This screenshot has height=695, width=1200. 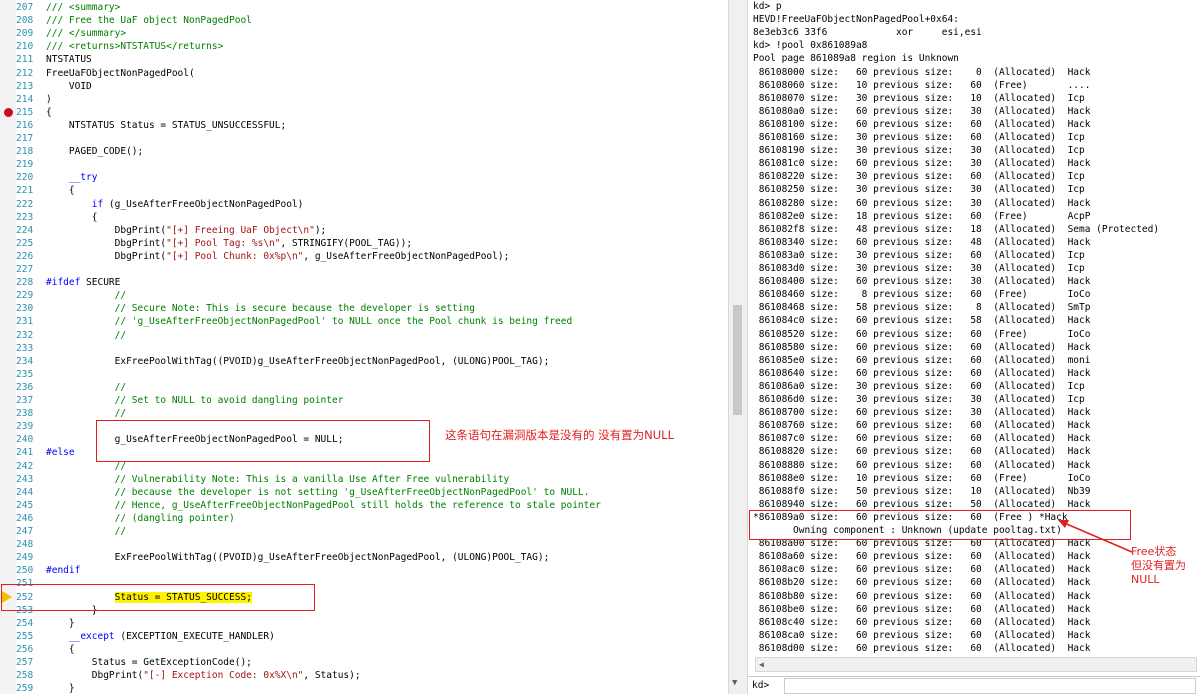 I want to click on debugger-horizontal-scrollbar: ◀, so click(x=976, y=664).